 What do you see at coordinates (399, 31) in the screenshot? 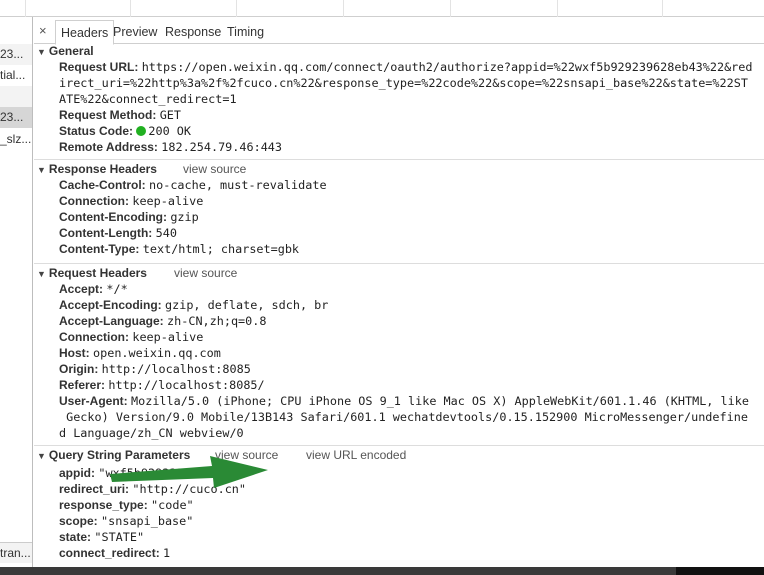
I see `details-tabbar: × Headers Preview Response Timing` at bounding box center [399, 31].